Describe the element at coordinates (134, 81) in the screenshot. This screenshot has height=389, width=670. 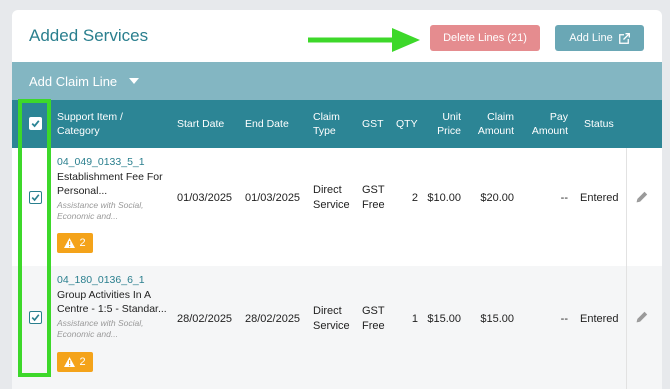
I see `chevron-down-icon` at that location.